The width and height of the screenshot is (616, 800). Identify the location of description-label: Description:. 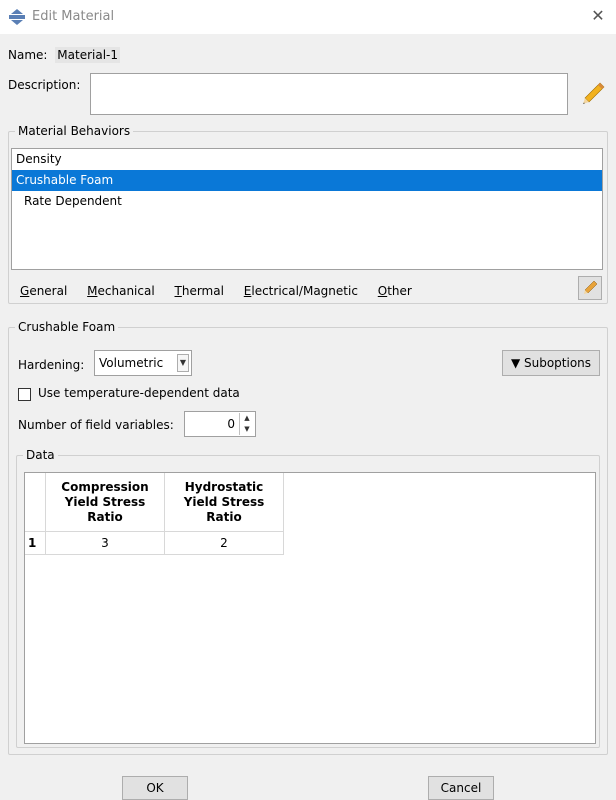
(44, 85).